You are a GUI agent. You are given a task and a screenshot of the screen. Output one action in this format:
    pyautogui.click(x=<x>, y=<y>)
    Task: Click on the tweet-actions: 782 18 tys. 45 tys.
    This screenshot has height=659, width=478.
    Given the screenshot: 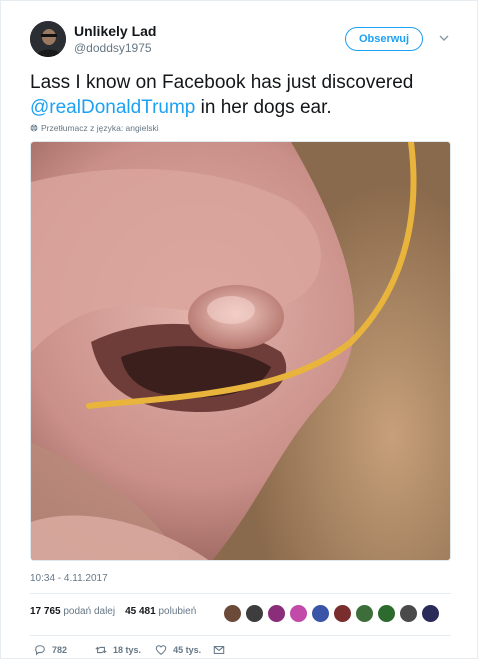 What is the action you would take?
    pyautogui.click(x=129, y=650)
    